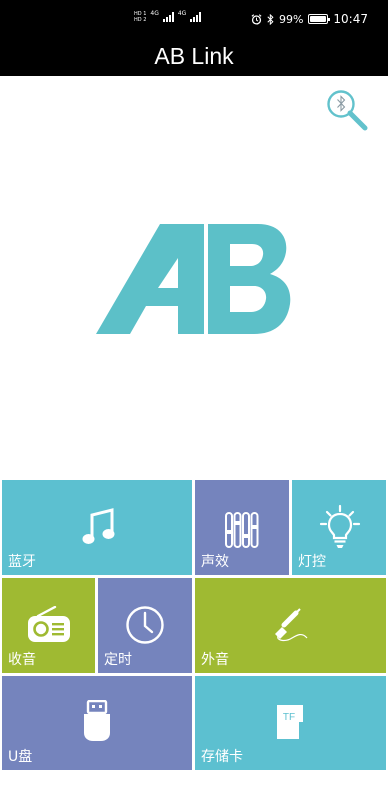  I want to click on usb-drive-icon, so click(97, 720).